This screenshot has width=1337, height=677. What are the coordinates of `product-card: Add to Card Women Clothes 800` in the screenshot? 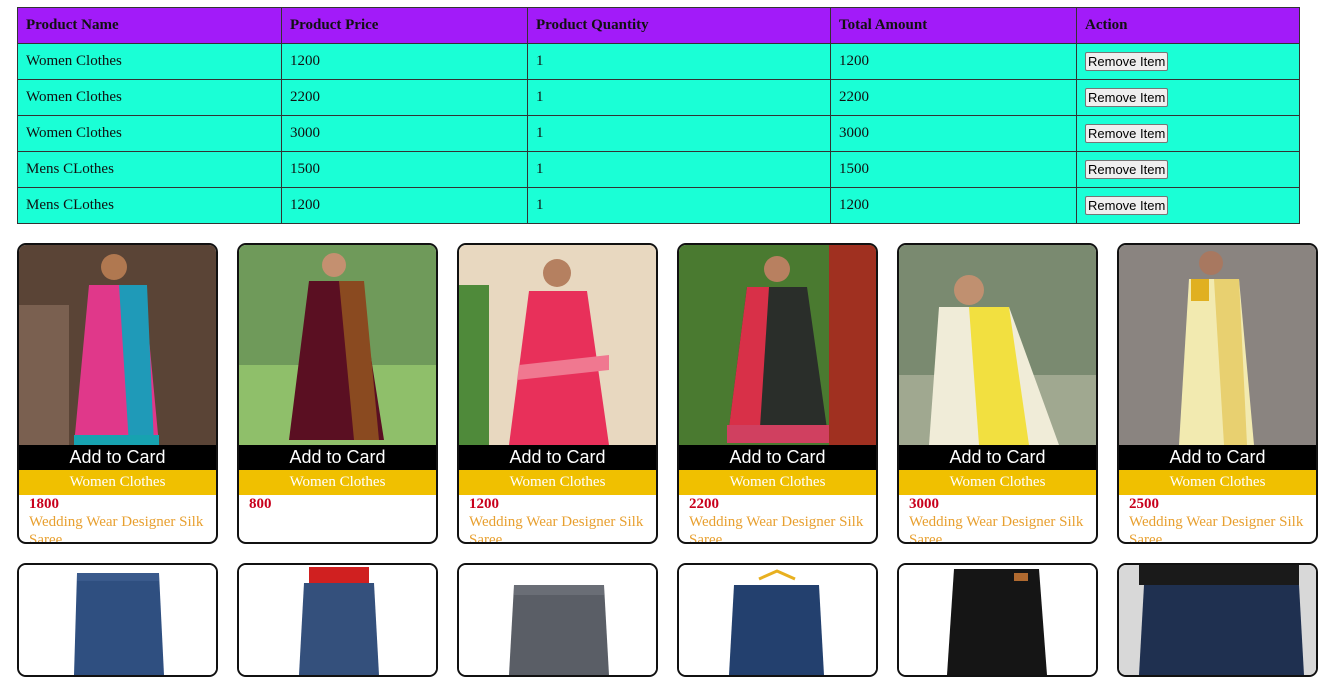 It's located at (337, 393).